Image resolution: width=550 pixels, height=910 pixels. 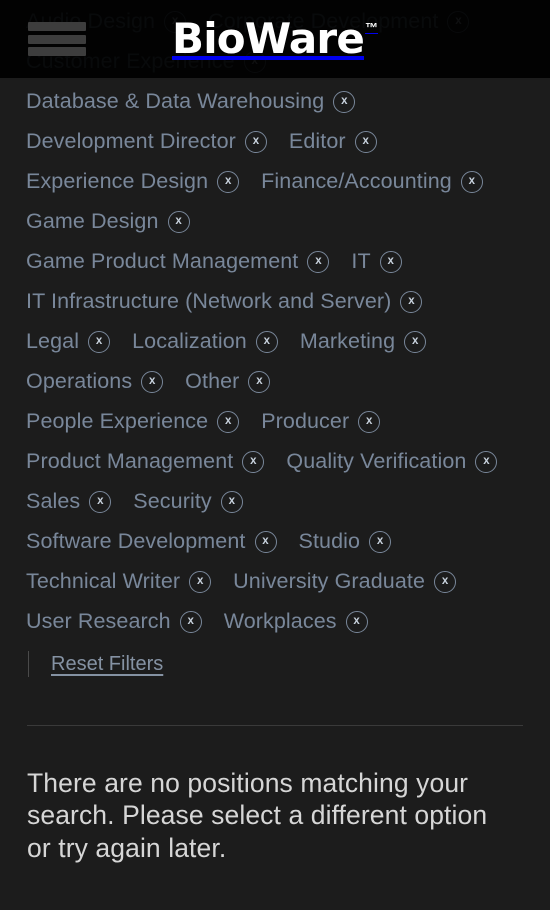 What do you see at coordinates (98, 621) in the screenshot?
I see `filter-tag-label: User Research` at bounding box center [98, 621].